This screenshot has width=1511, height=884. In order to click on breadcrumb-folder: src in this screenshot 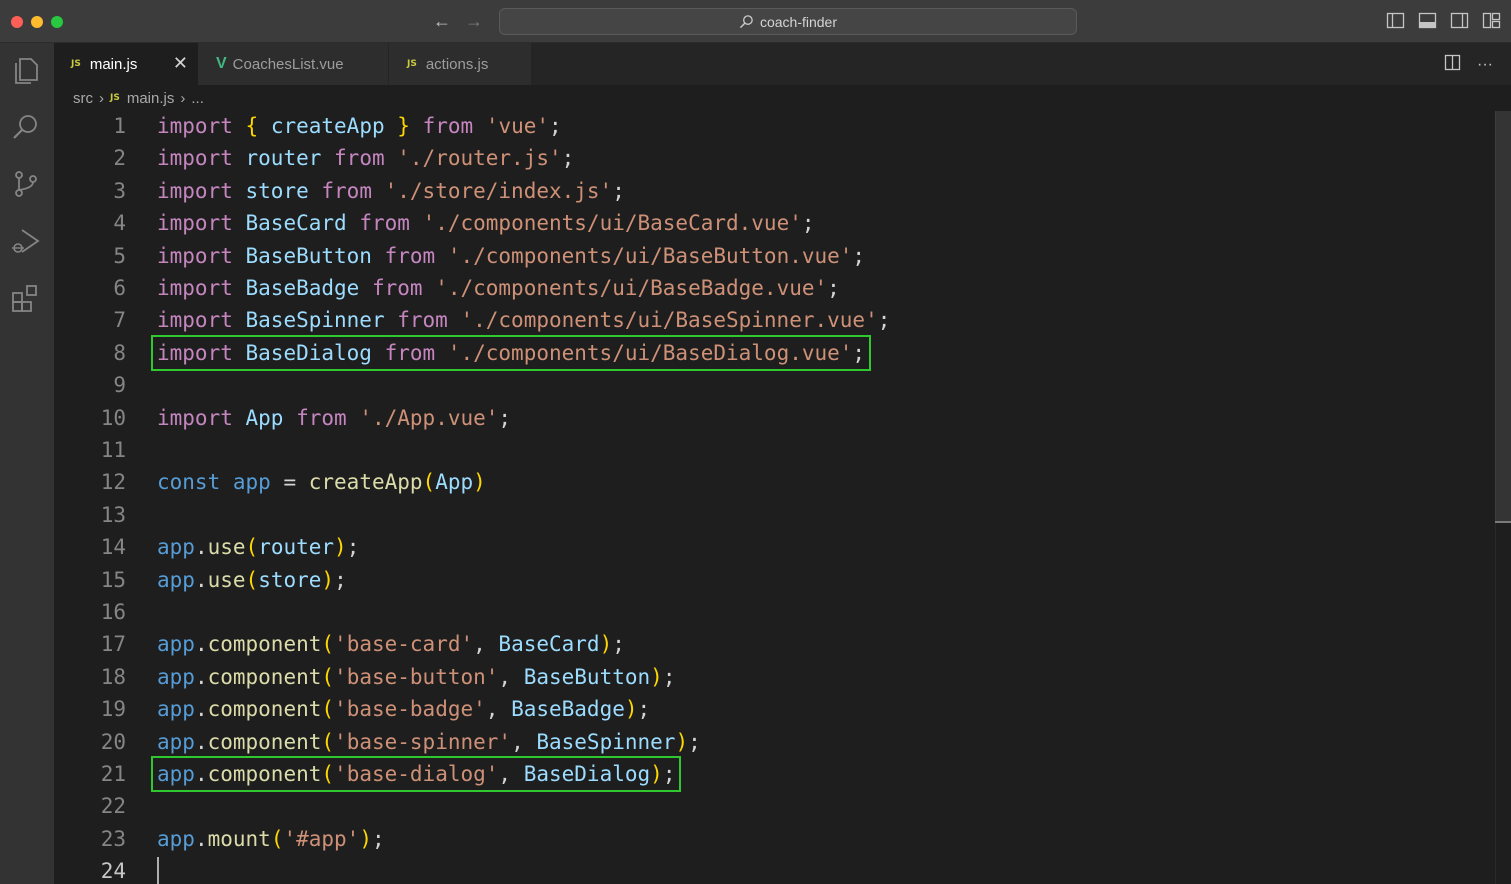, I will do `click(83, 98)`.